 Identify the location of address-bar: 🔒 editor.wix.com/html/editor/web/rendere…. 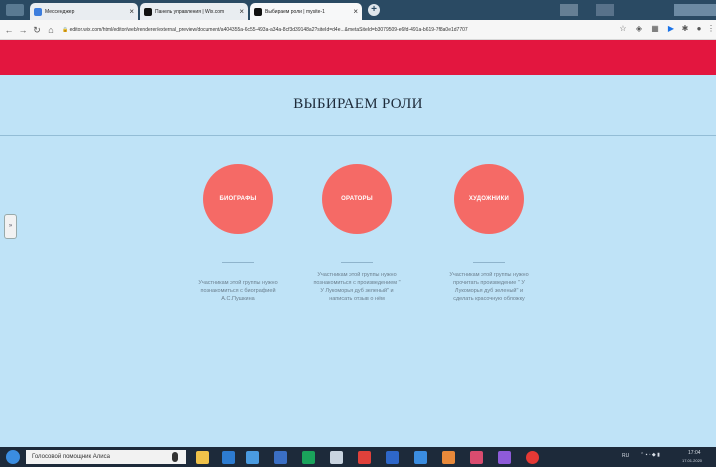
(332, 30).